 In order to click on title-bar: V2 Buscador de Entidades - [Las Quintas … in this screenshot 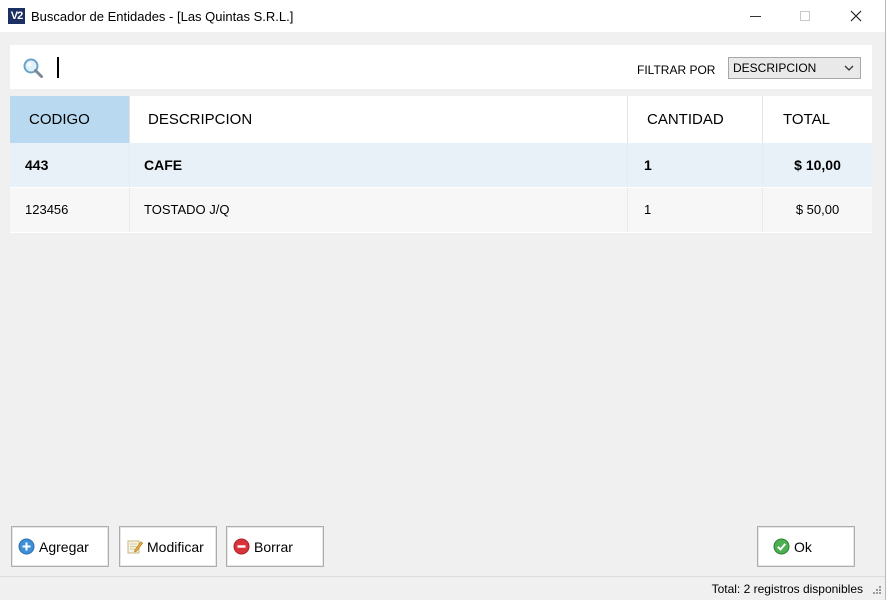, I will do `click(442, 16)`.